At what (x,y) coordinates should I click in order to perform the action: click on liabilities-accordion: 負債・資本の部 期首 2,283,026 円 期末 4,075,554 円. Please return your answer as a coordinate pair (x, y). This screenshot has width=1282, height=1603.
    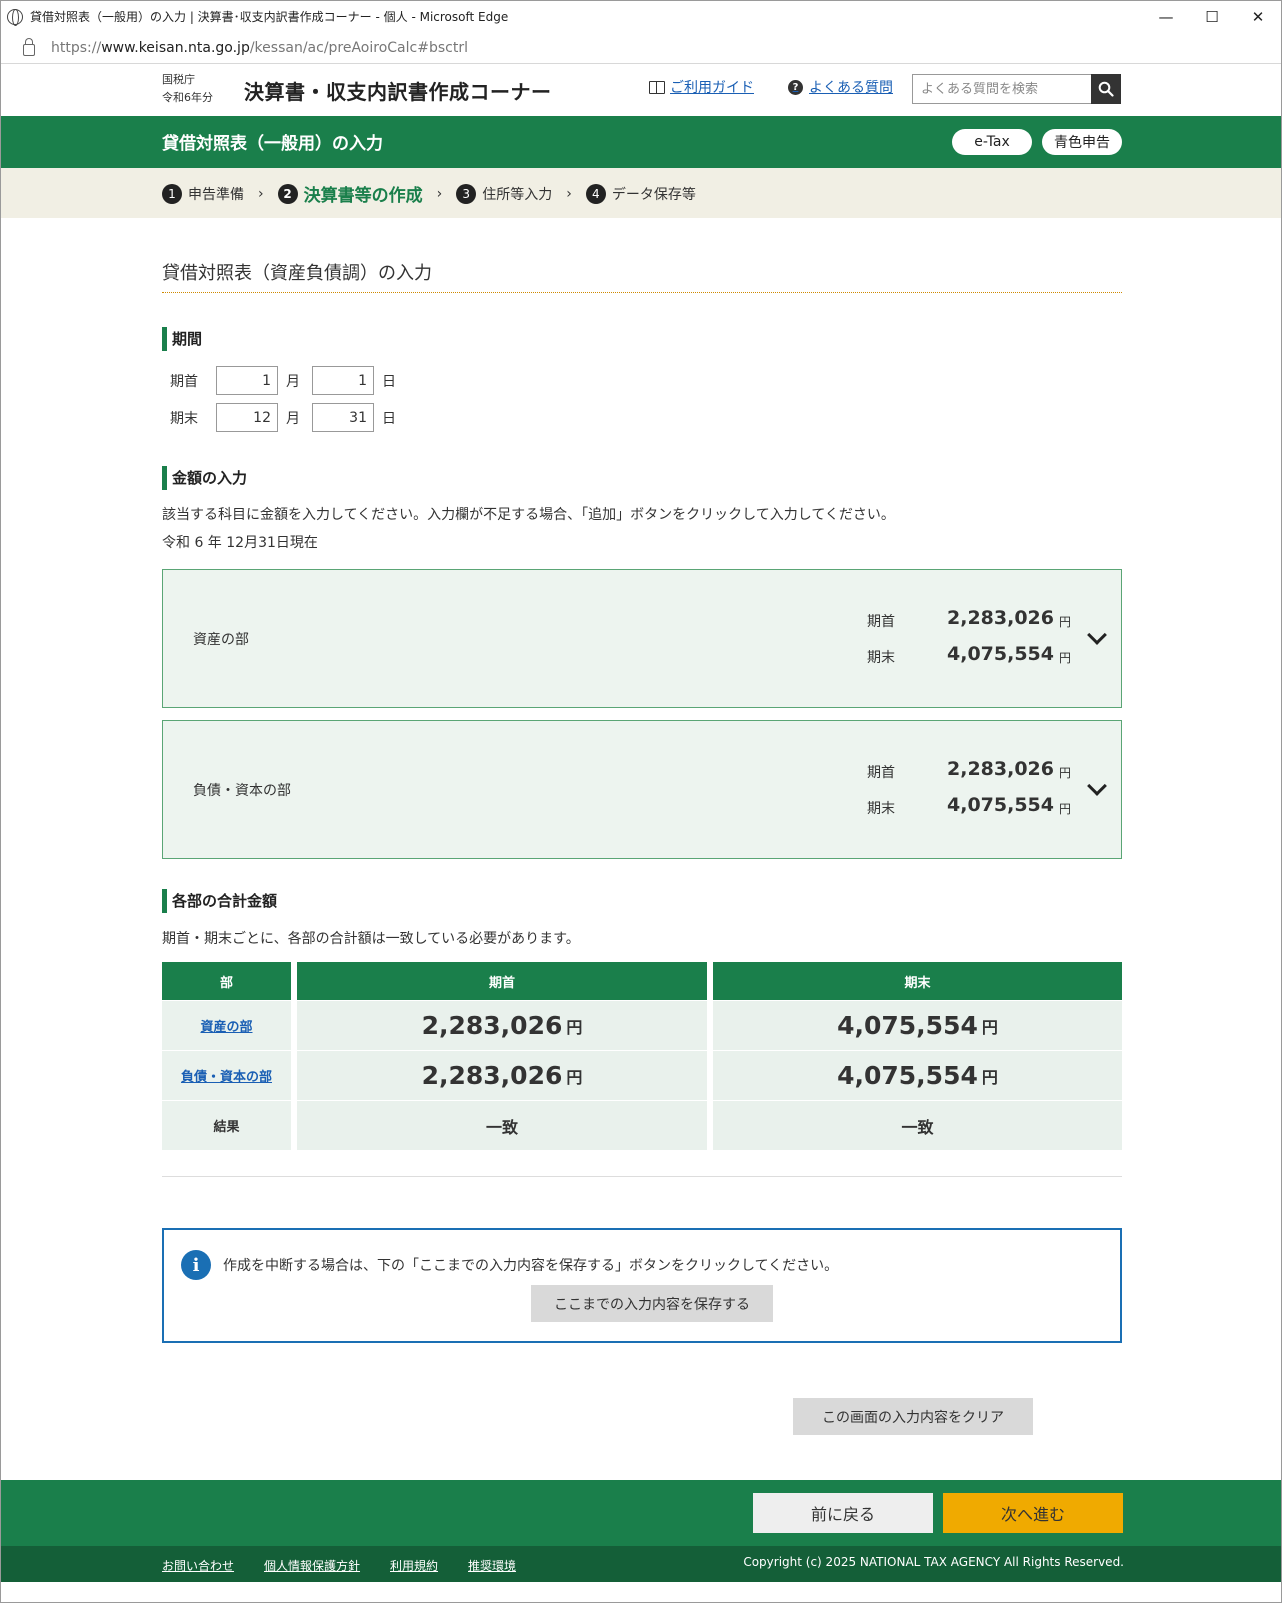
    Looking at the image, I should click on (642, 789).